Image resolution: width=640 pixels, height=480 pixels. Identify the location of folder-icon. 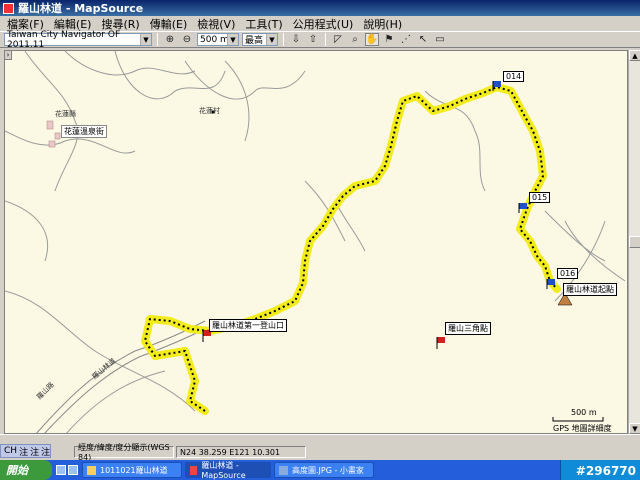
(91, 470).